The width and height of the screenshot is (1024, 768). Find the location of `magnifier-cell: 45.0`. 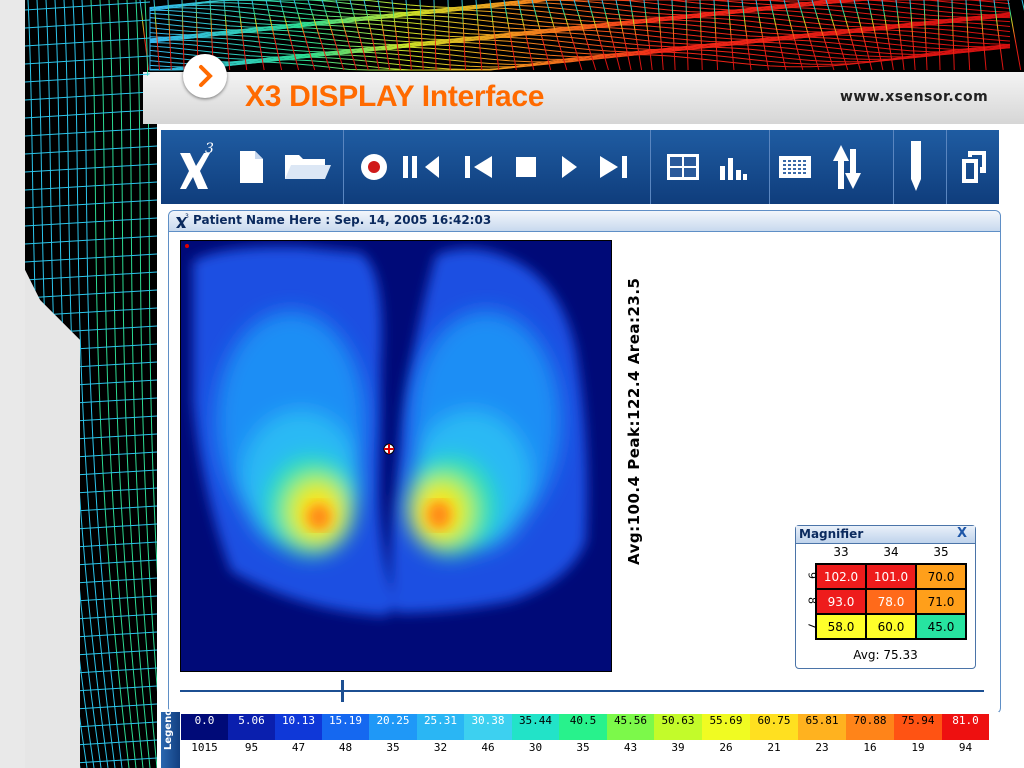

magnifier-cell: 45.0 is located at coordinates (941, 626).